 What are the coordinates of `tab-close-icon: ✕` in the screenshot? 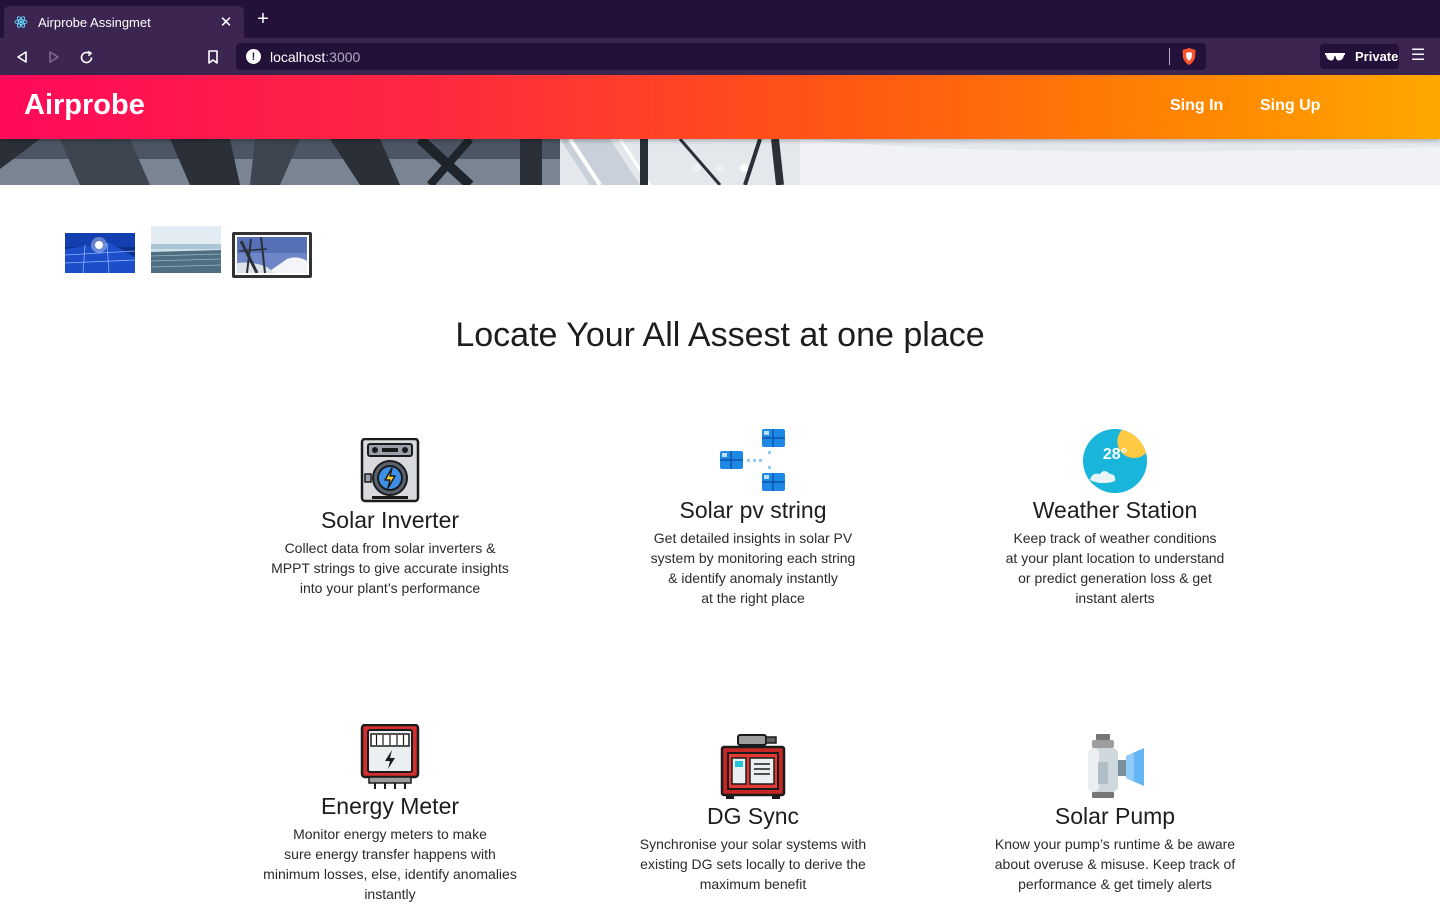 It's located at (226, 22).